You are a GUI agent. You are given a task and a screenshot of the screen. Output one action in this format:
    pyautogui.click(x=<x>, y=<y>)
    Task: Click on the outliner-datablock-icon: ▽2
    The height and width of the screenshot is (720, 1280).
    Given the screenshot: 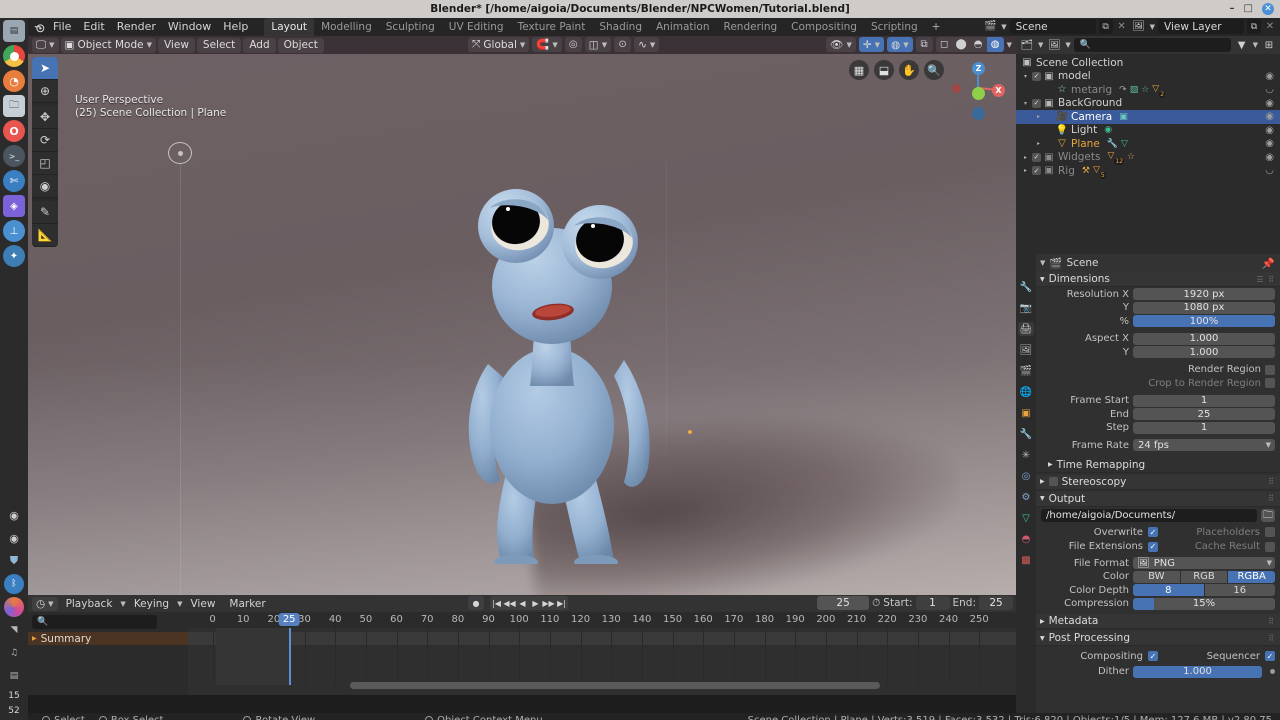 What is the action you would take?
    pyautogui.click(x=1159, y=91)
    